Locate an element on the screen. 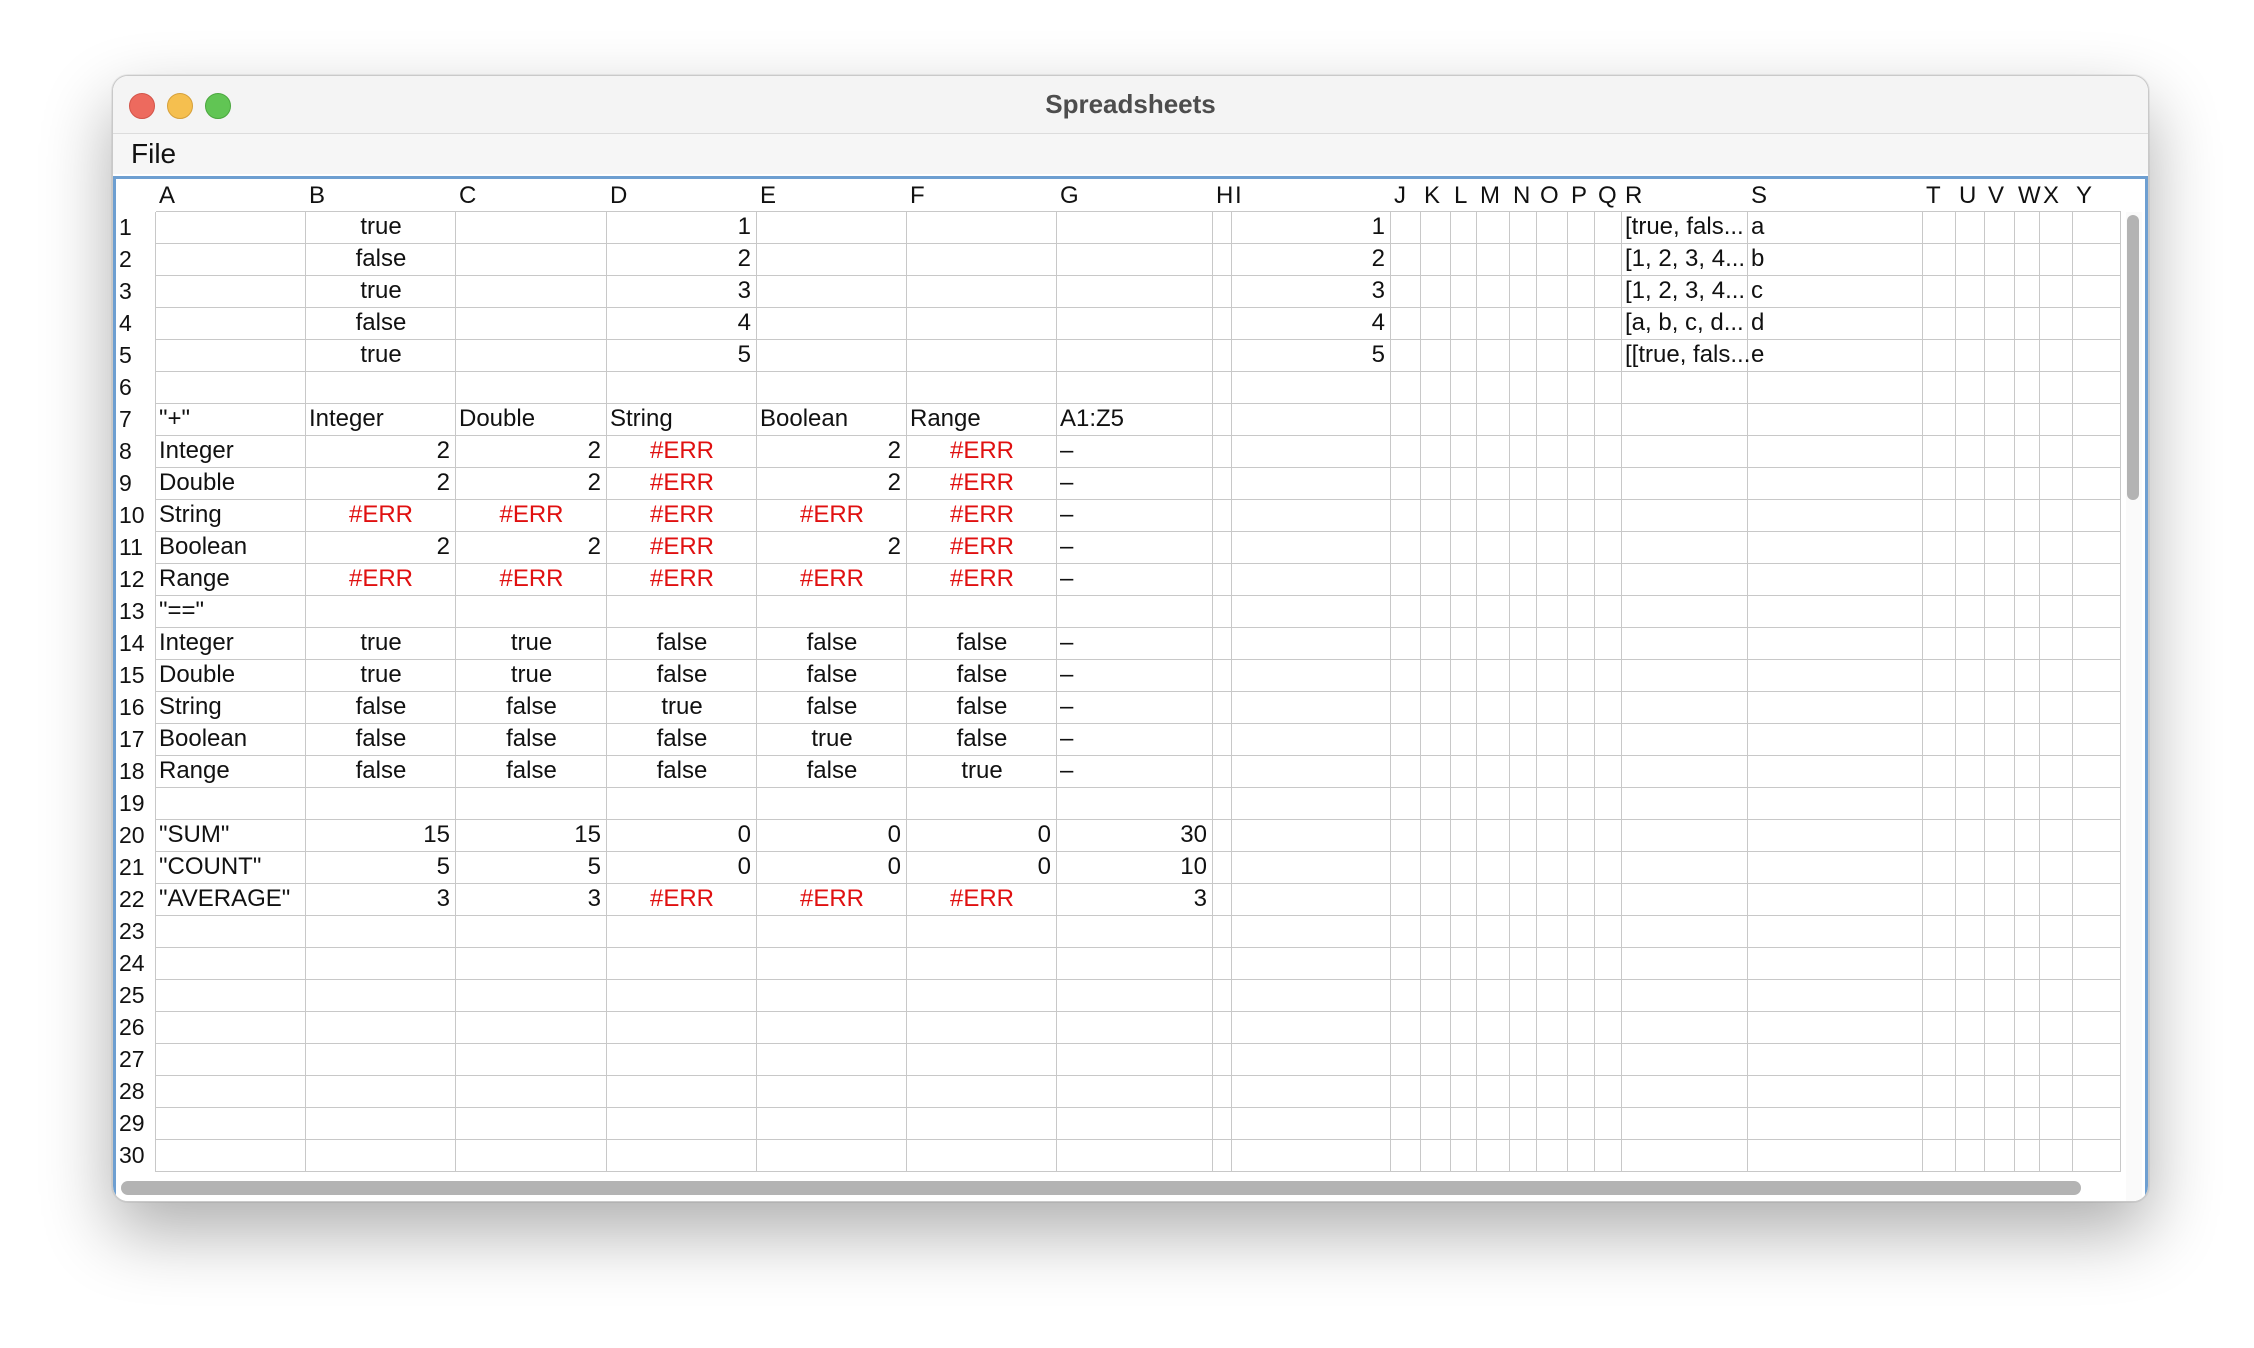 The image size is (2254, 1348). cell-d22: #ERR is located at coordinates (682, 899).